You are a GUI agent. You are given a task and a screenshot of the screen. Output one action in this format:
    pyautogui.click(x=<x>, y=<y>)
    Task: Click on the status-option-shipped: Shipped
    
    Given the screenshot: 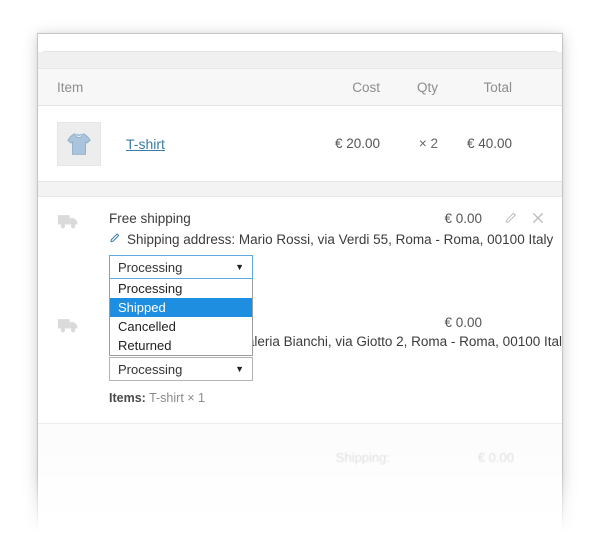 What is the action you would take?
    pyautogui.click(x=181, y=307)
    